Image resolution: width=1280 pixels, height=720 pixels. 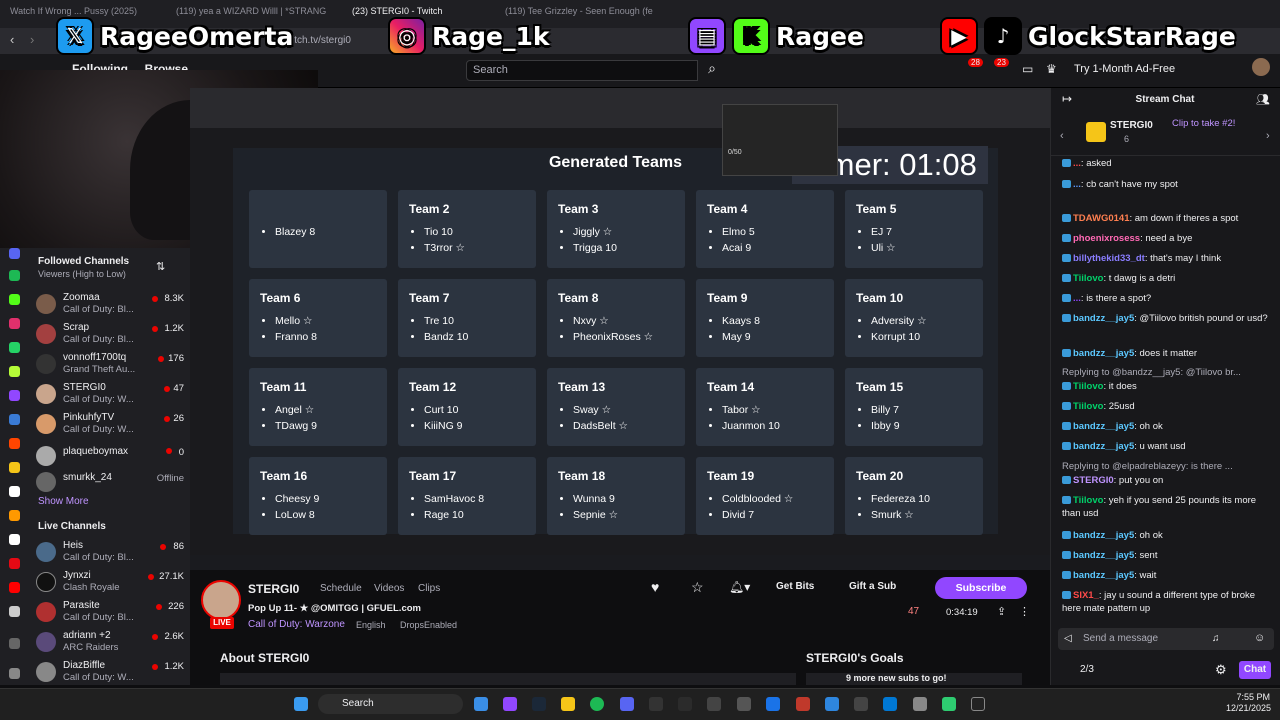 What do you see at coordinates (1203, 123) in the screenshot?
I see `pinned-clip: Clip to take #2!` at bounding box center [1203, 123].